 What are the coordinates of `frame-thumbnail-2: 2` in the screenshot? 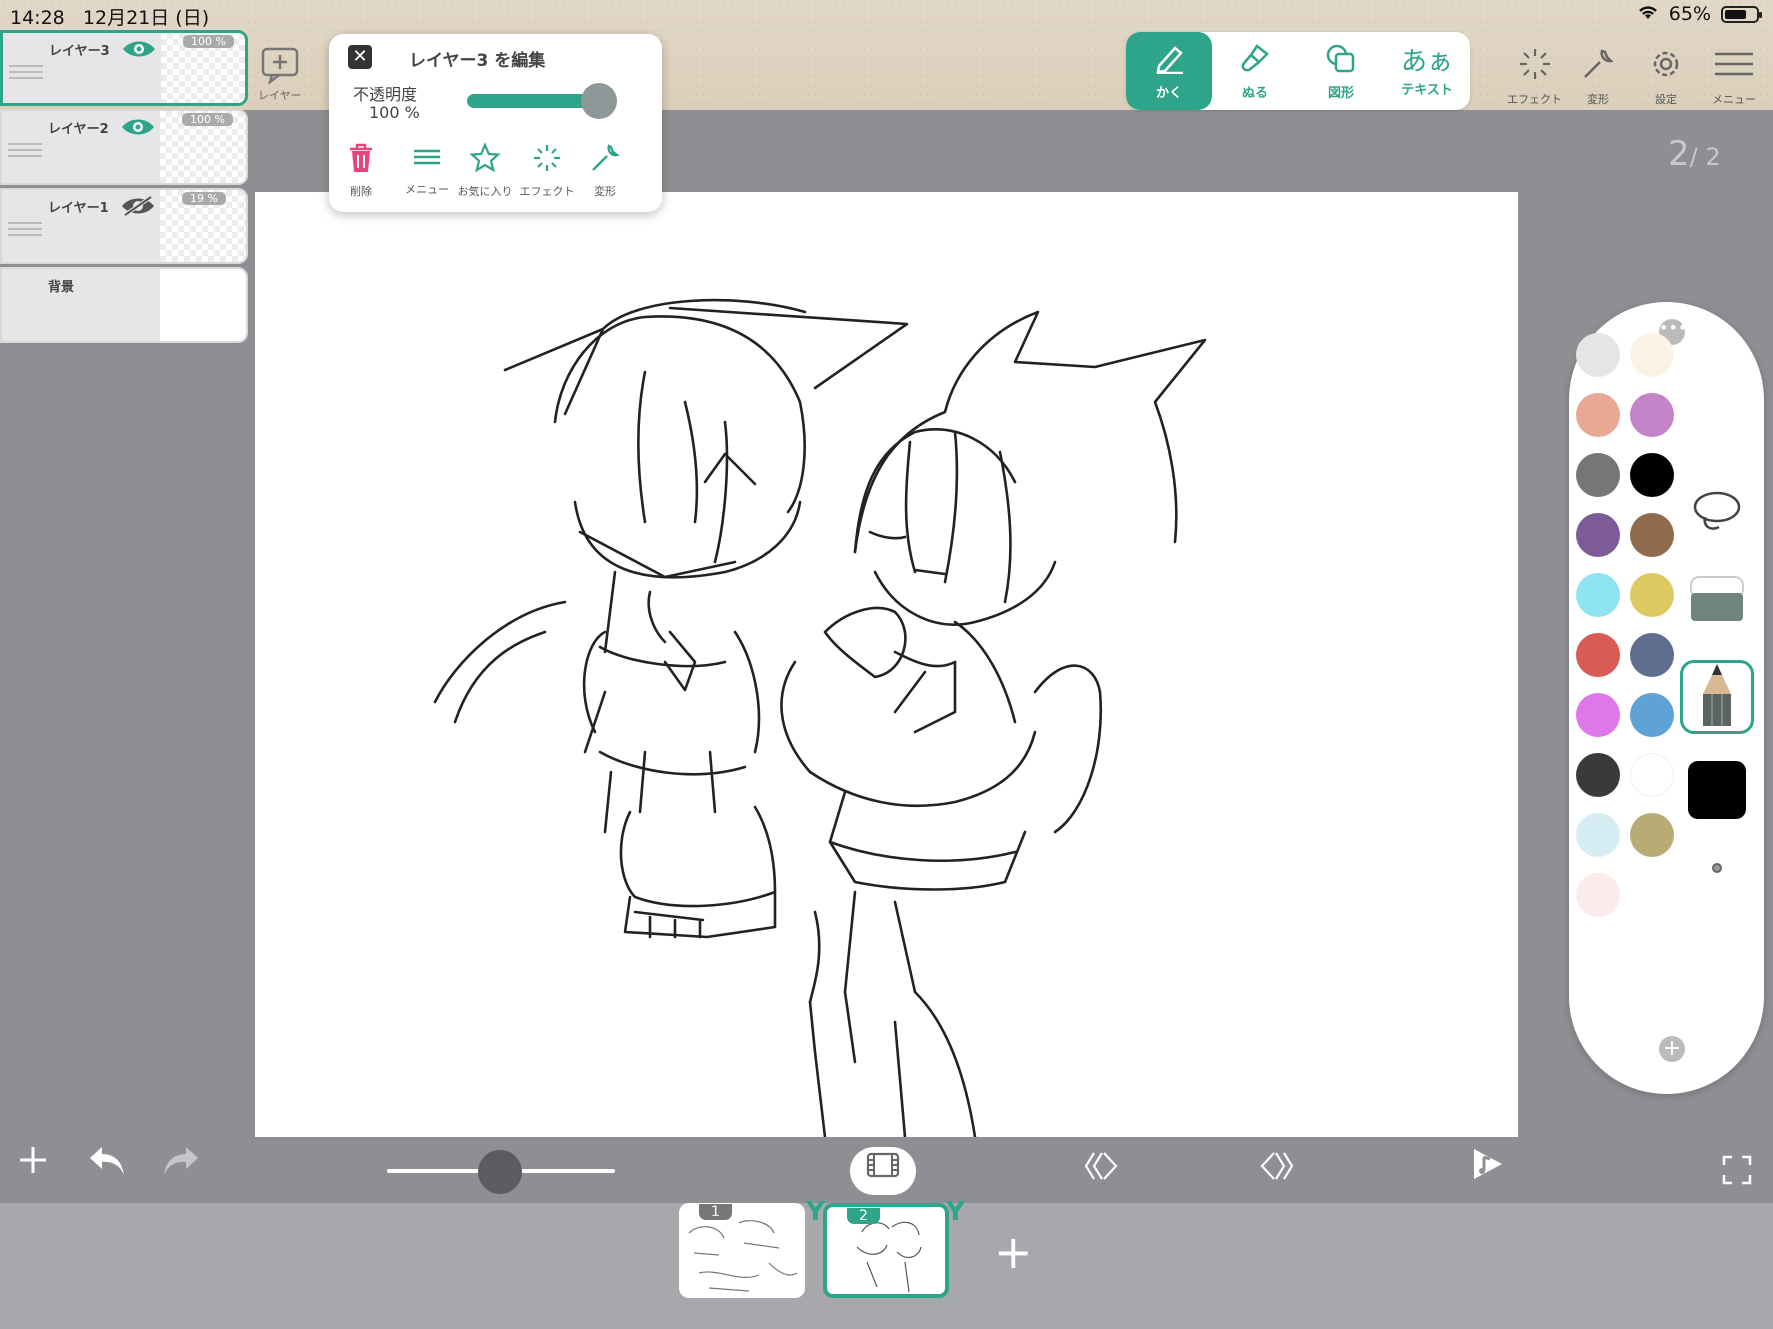 It's located at (886, 1250).